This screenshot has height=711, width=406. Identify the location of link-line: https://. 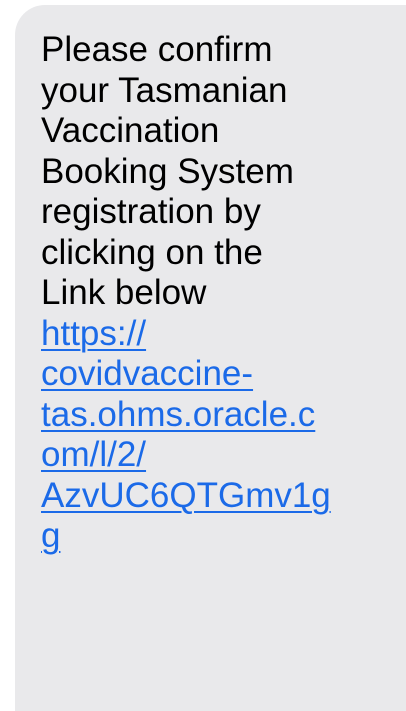
(223, 334).